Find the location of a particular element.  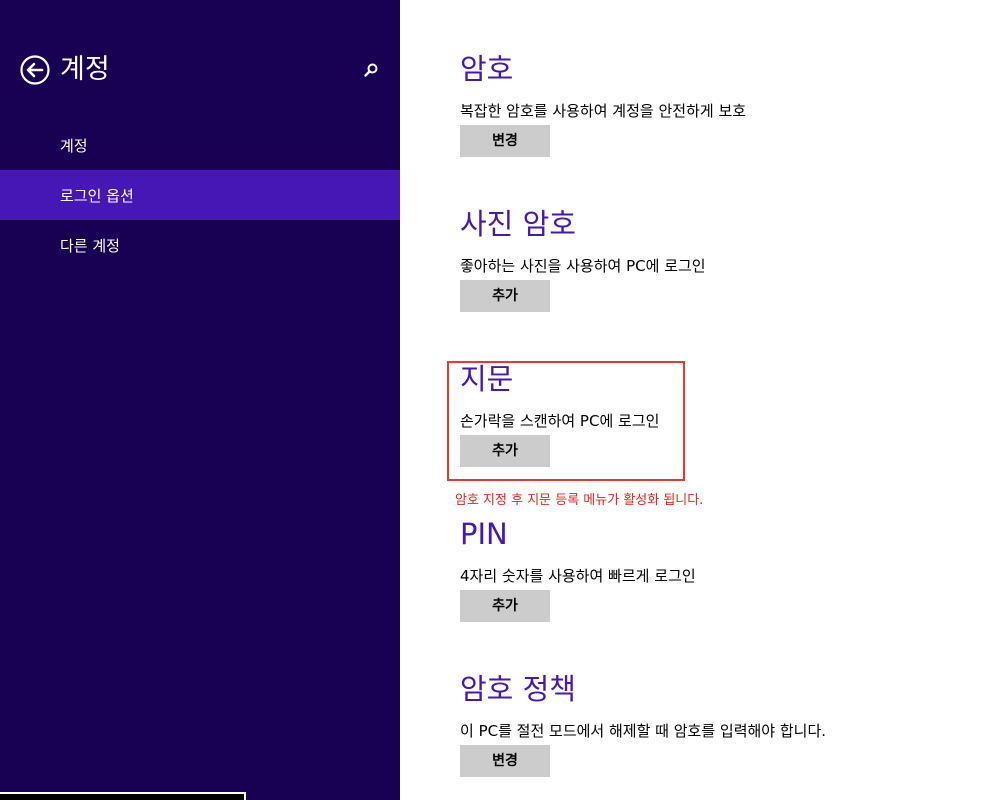

fingerprint-highlight-box is located at coordinates (566, 421).